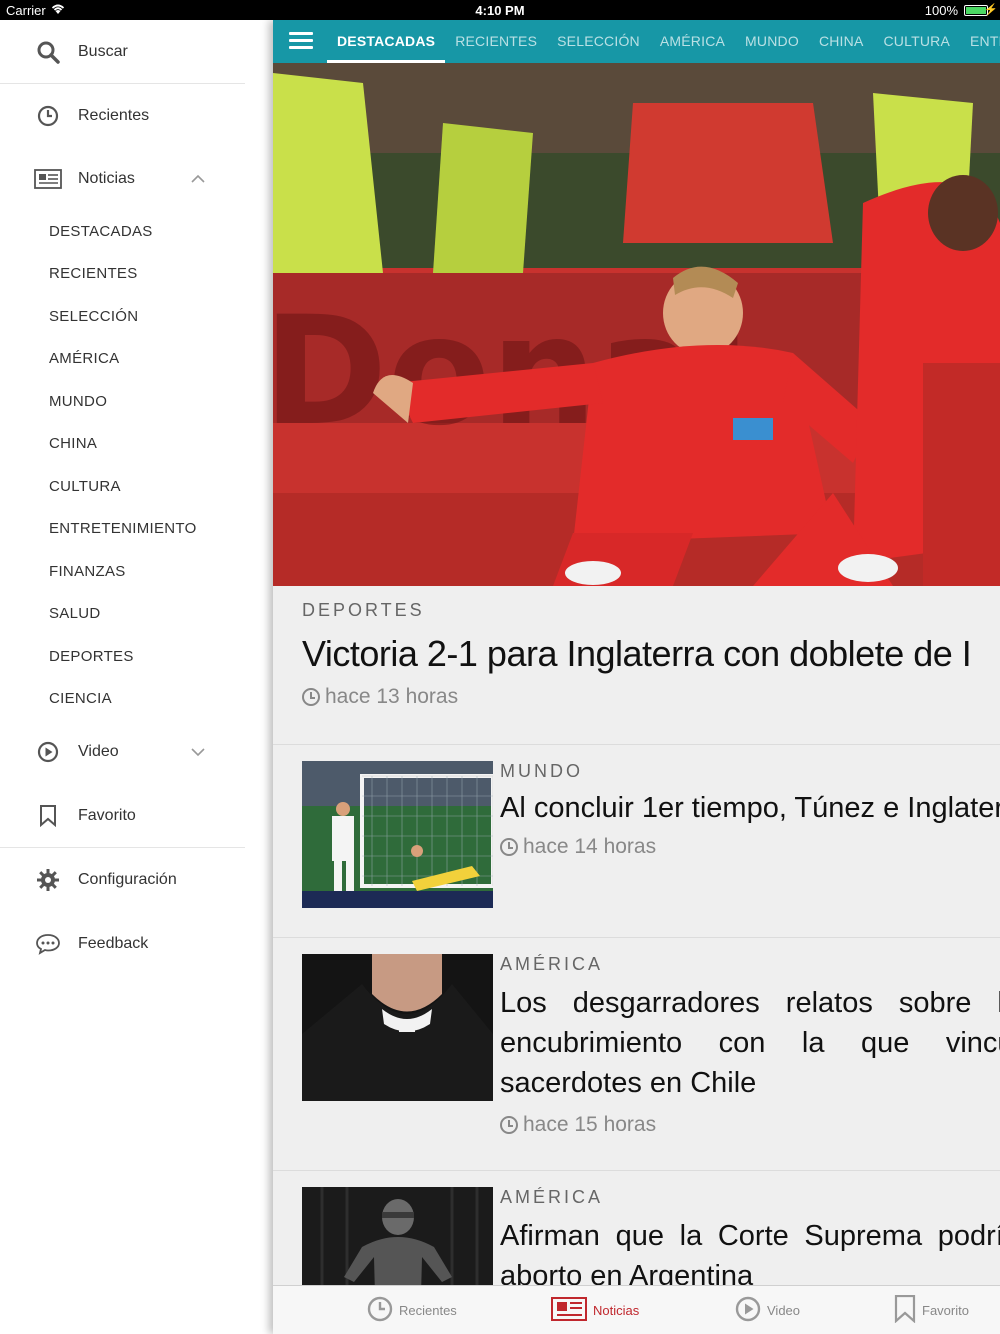  Describe the element at coordinates (106, 178) in the screenshot. I see `menu-label-news: Noticias` at that location.